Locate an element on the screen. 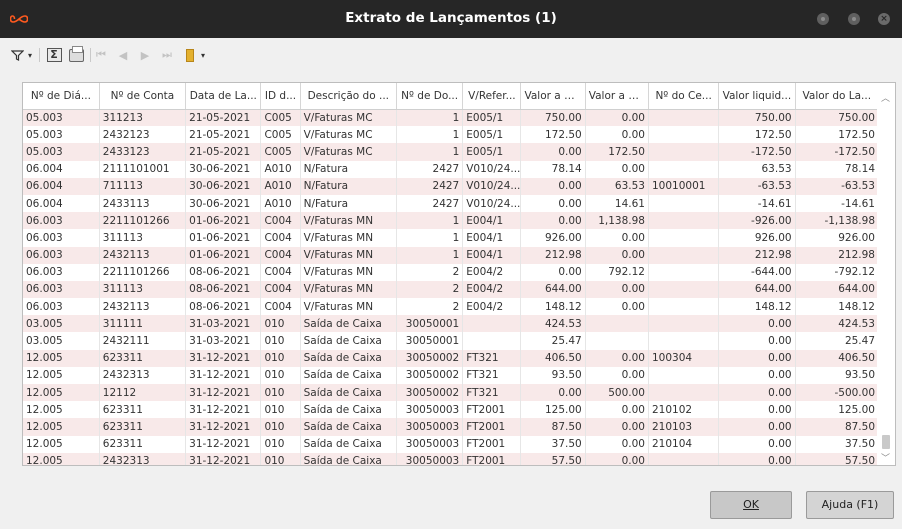 The width and height of the screenshot is (902, 529). table-cell: 1,138.98 is located at coordinates (617, 221).